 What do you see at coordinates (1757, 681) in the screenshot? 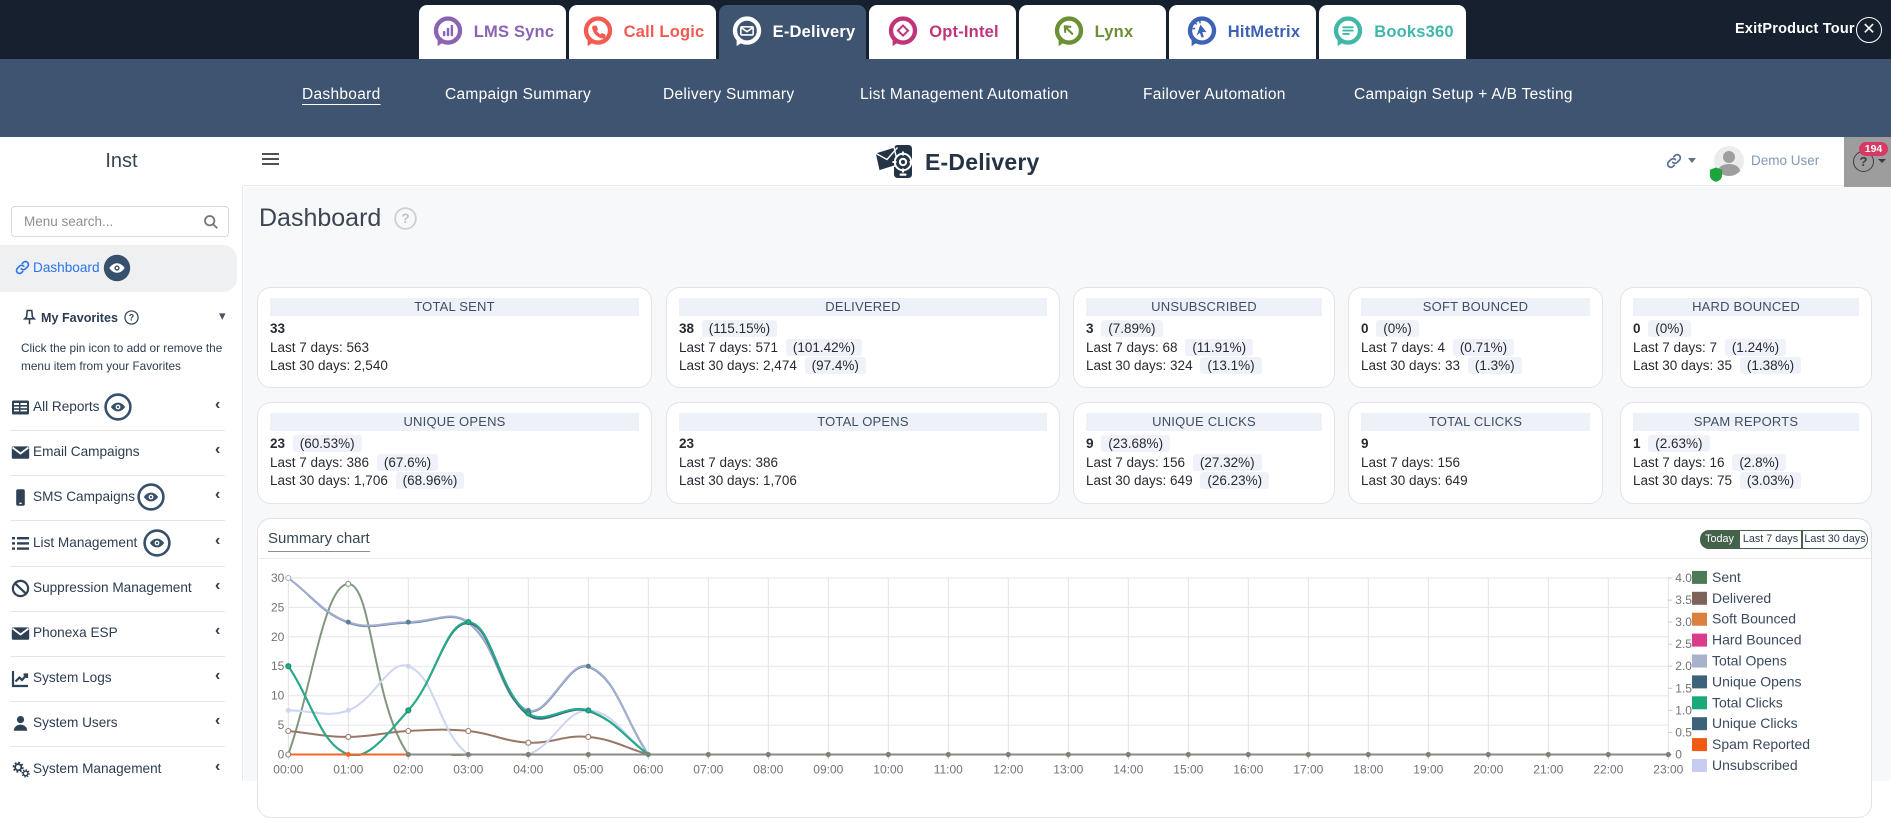
I see `svg-text: Unique Opens` at bounding box center [1757, 681].